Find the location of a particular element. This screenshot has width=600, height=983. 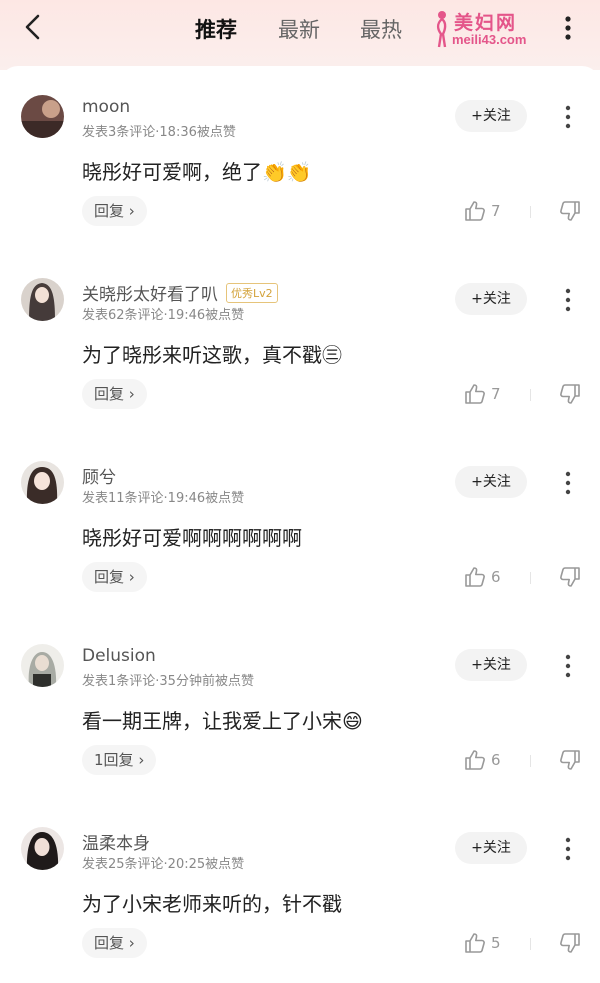

level-badge: 优秀Lv2 is located at coordinates (252, 293).